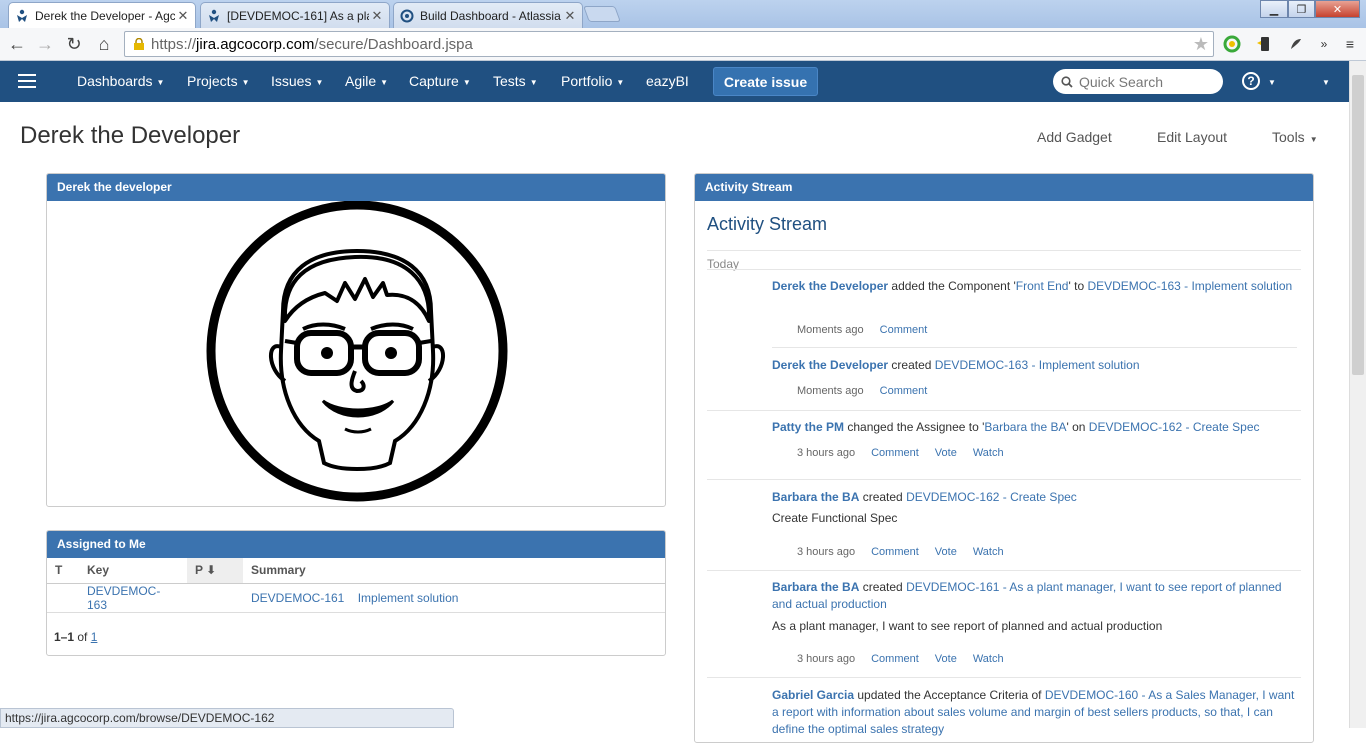  Describe the element at coordinates (1296, 44) in the screenshot. I see `extension-pen-icon` at that location.